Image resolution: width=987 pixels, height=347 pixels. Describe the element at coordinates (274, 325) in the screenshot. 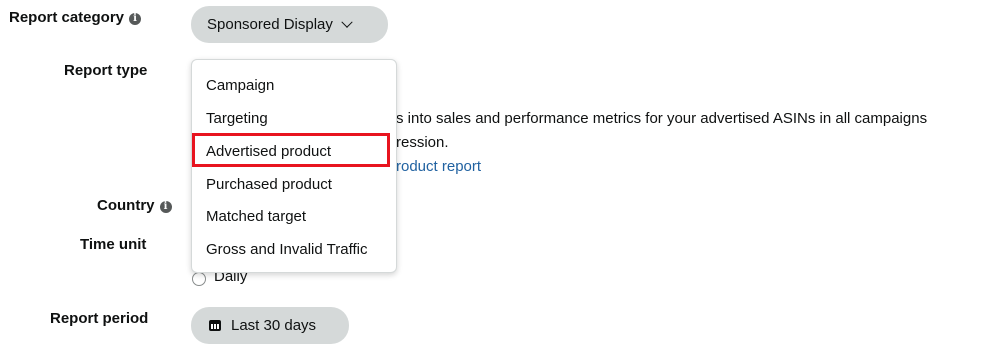

I see `report-period-value: Last 30 days` at that location.